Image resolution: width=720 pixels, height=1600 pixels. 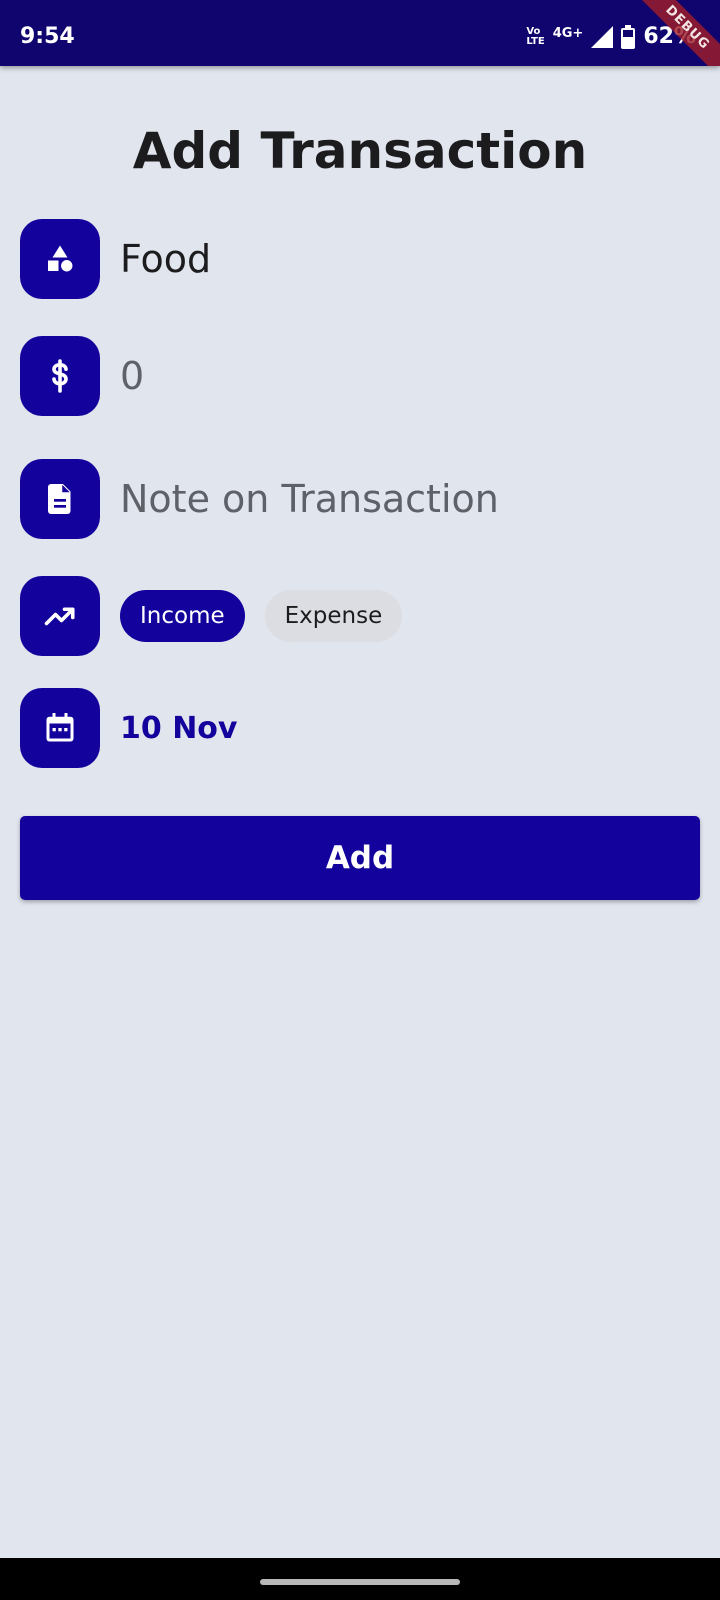 I want to click on category-row: Food, so click(x=115, y=259).